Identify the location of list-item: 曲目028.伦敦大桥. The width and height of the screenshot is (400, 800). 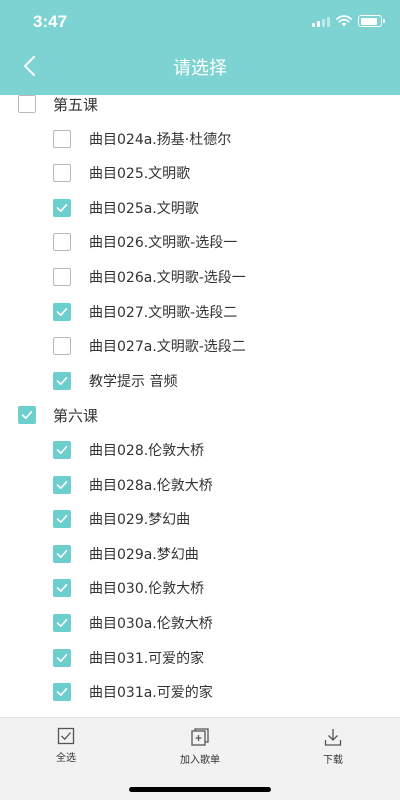
(200, 450).